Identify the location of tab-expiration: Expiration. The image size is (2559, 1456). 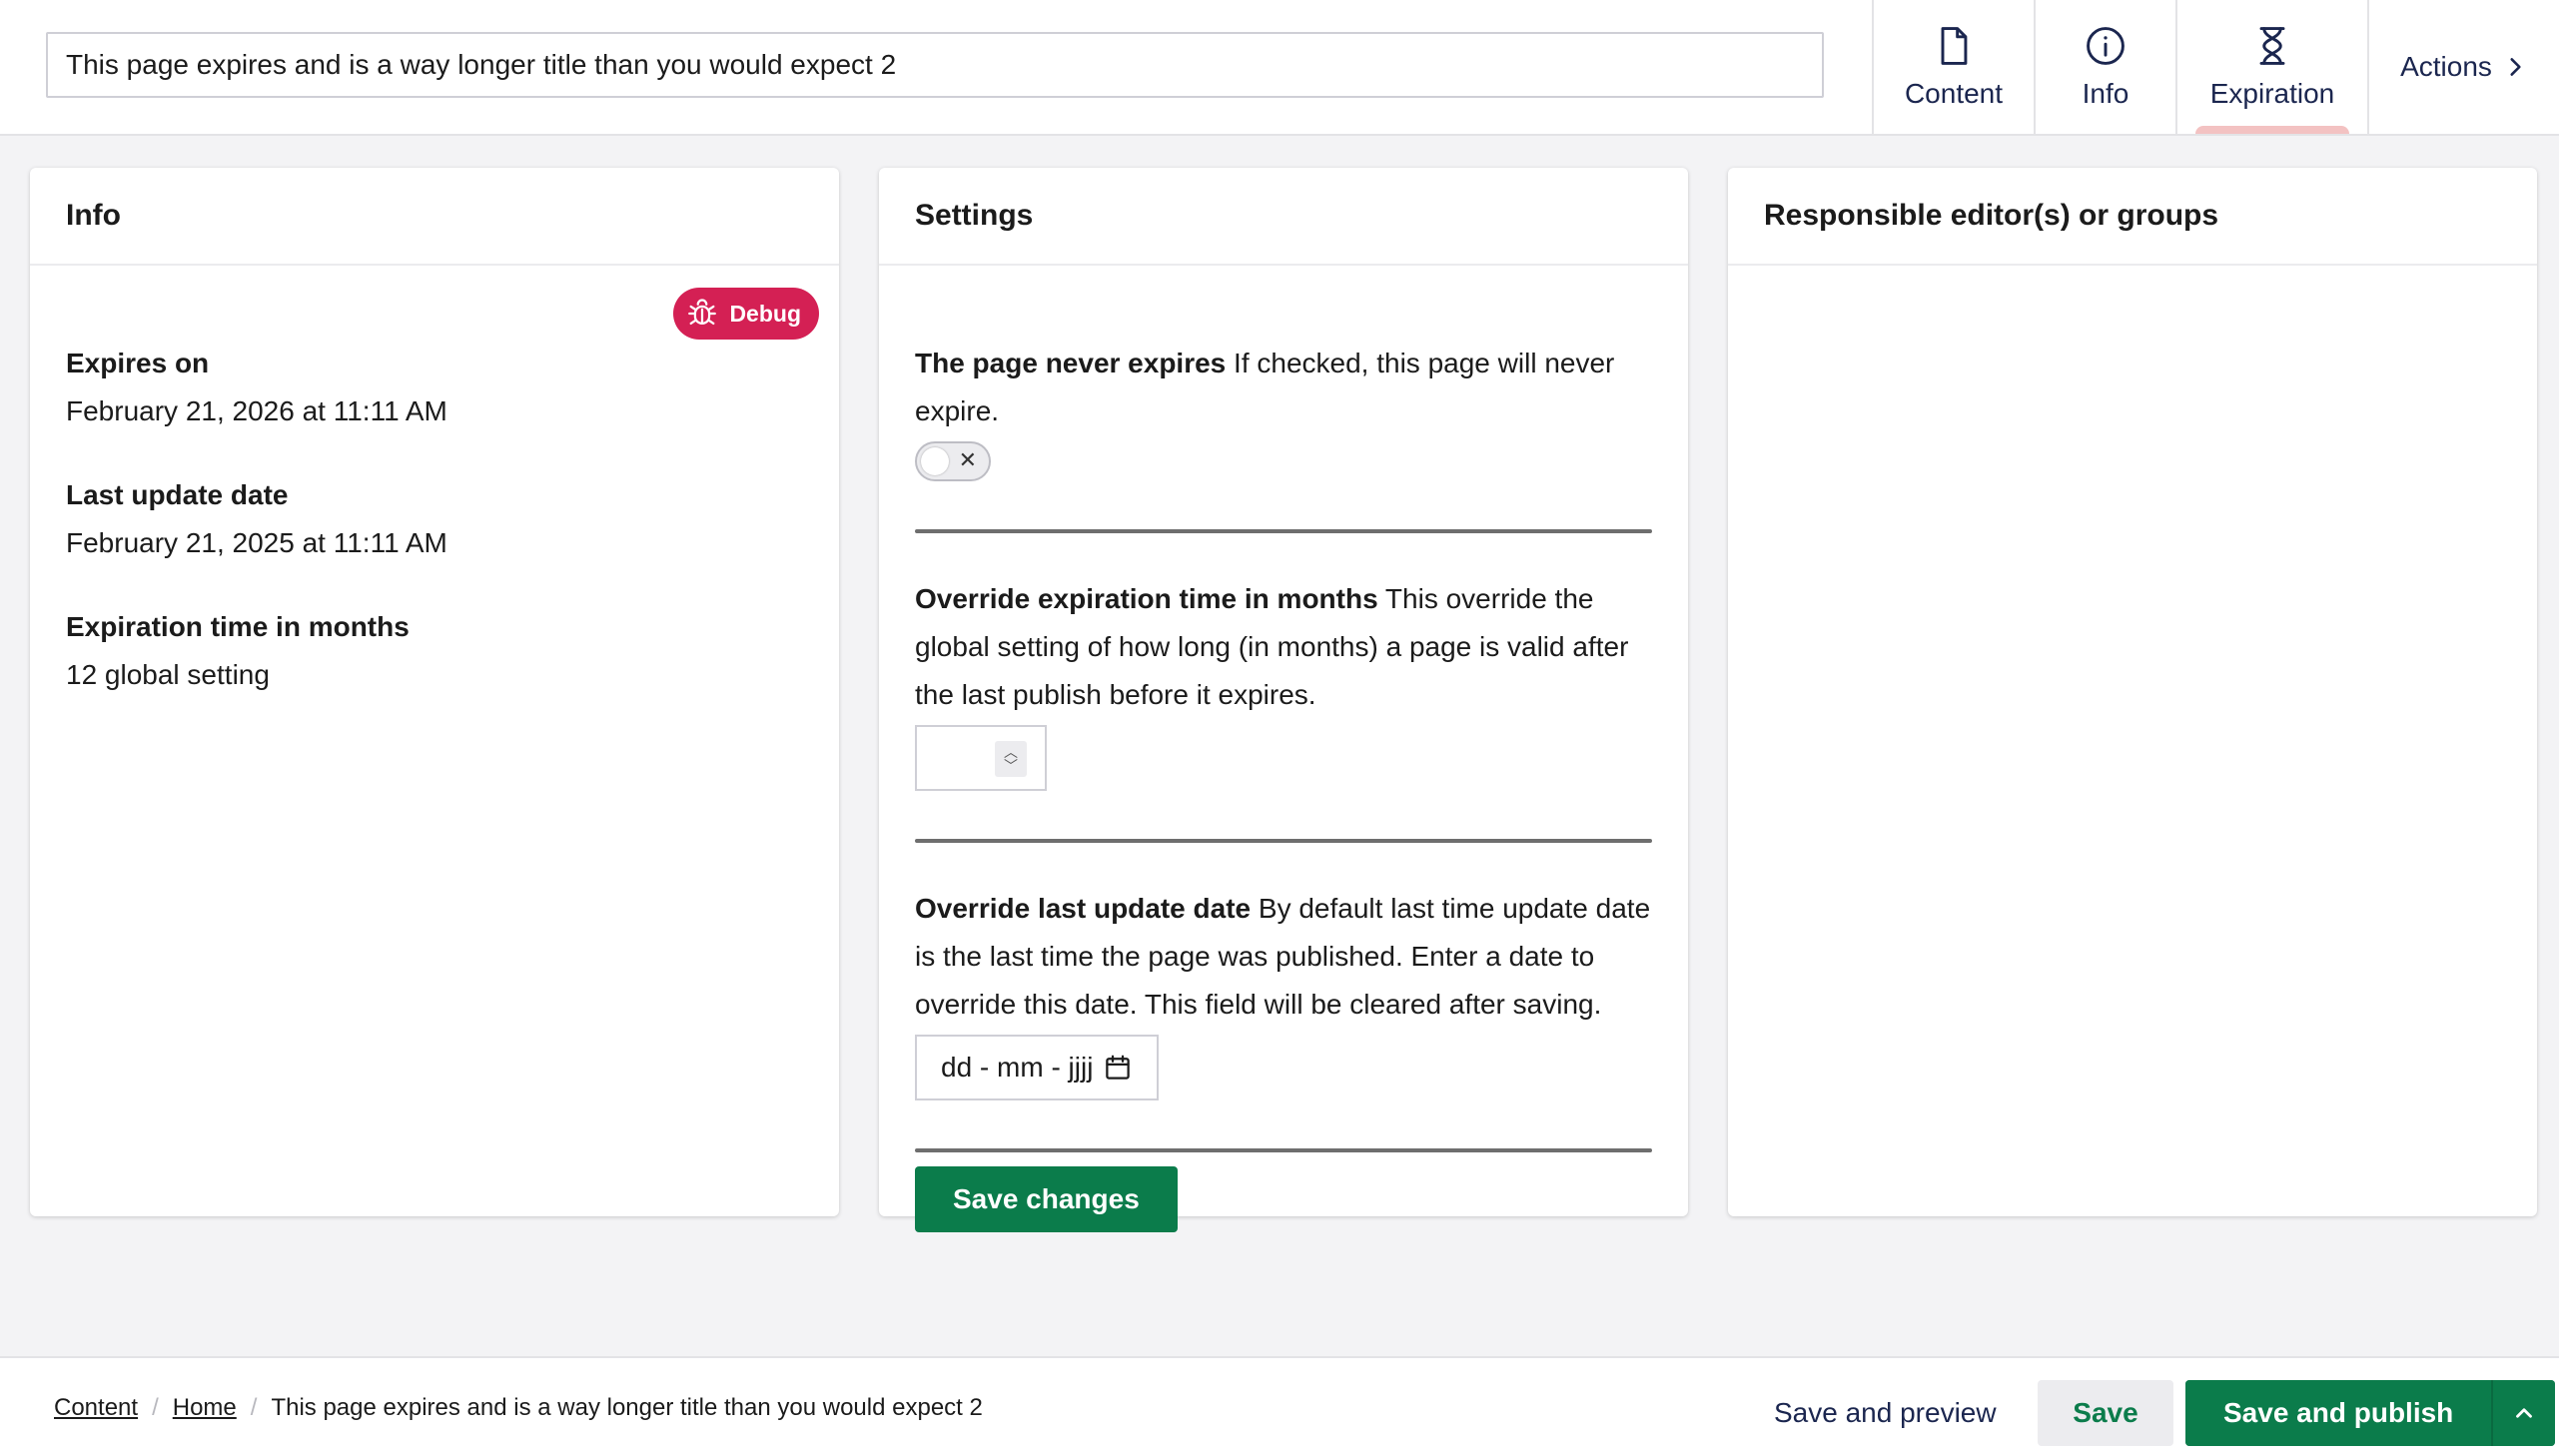
(2271, 67).